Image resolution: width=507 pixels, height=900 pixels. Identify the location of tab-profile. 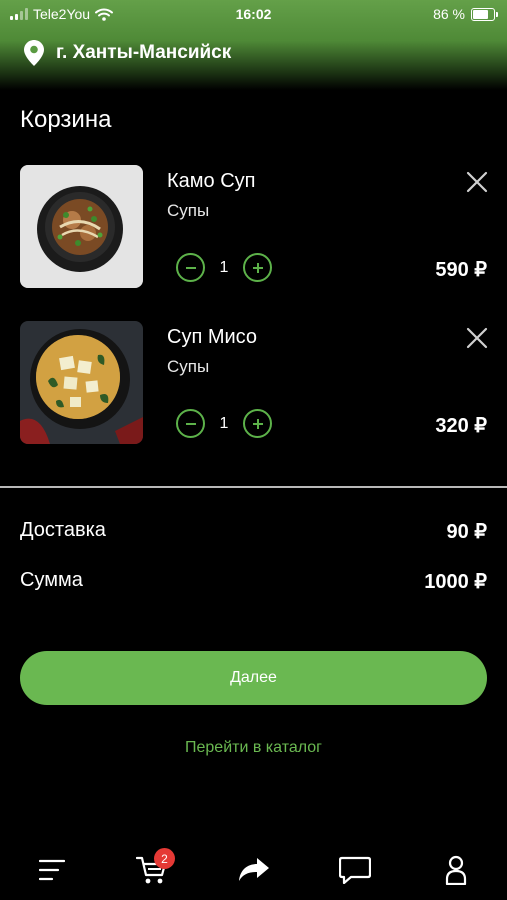
(456, 870).